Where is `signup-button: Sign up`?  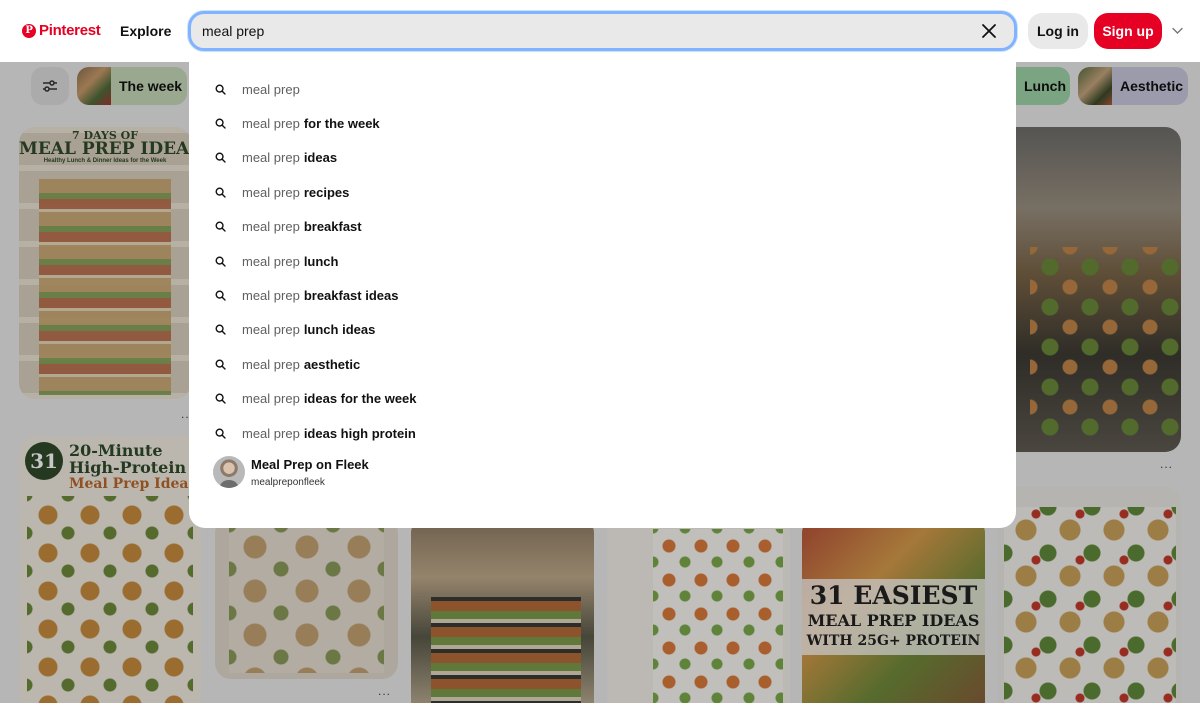
signup-button: Sign up is located at coordinates (1128, 31).